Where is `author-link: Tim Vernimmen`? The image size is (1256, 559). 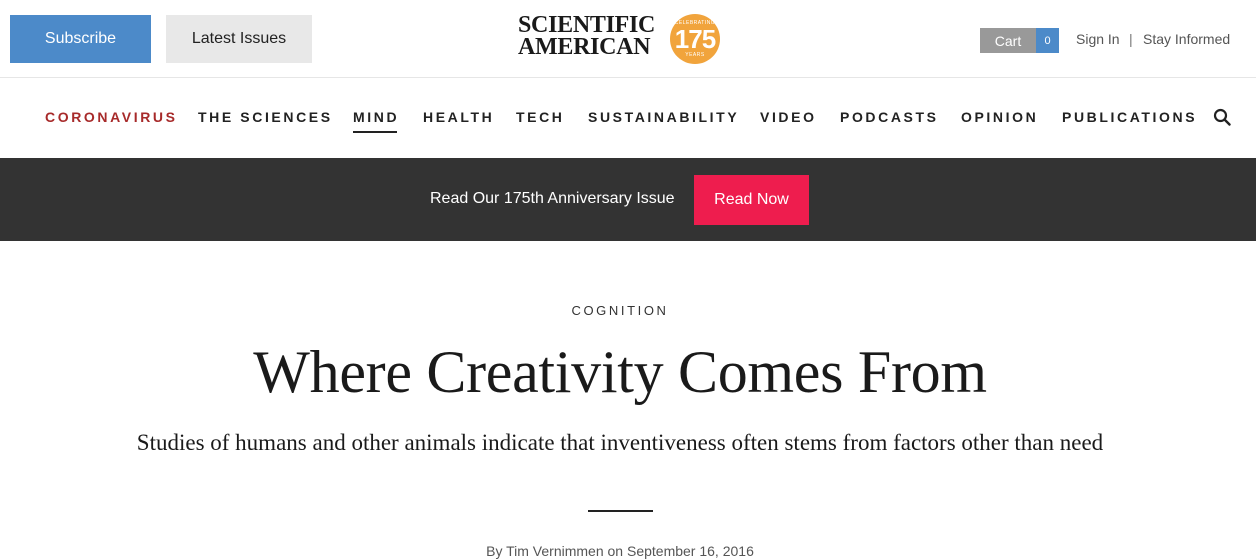 author-link: Tim Vernimmen is located at coordinates (555, 551).